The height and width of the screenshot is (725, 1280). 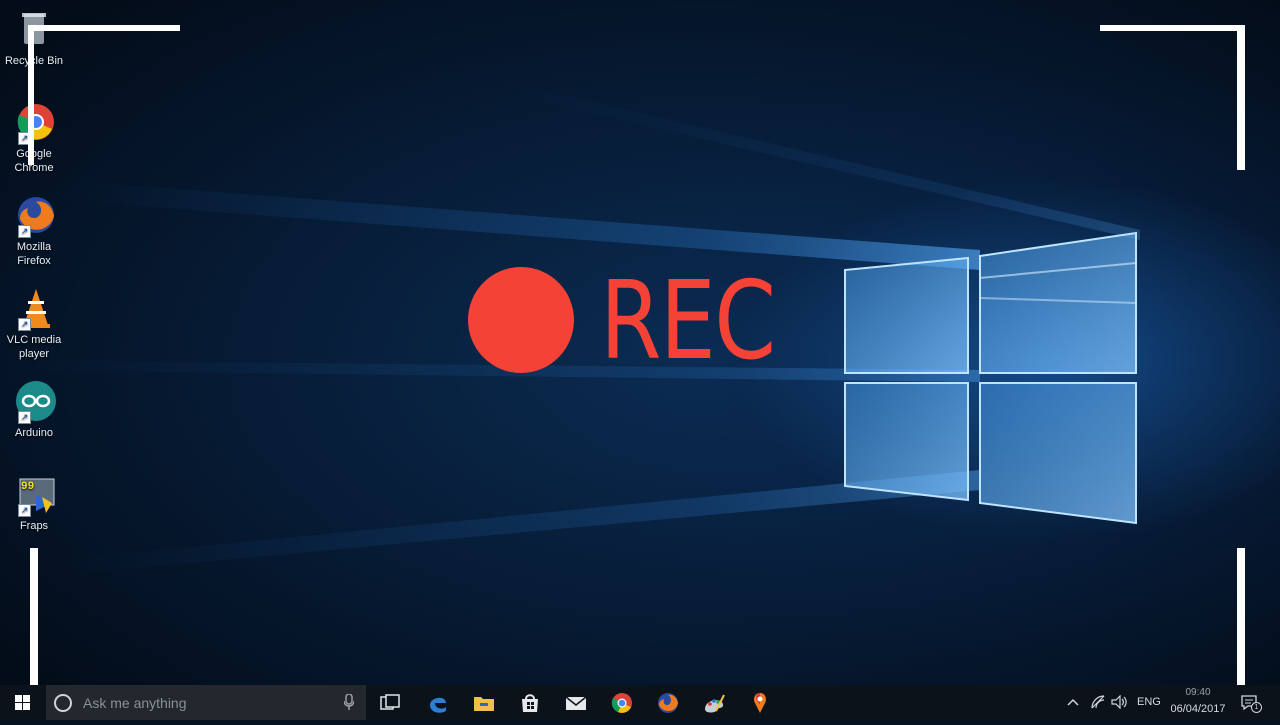 I want to click on windows-start-icon, so click(x=22, y=702).